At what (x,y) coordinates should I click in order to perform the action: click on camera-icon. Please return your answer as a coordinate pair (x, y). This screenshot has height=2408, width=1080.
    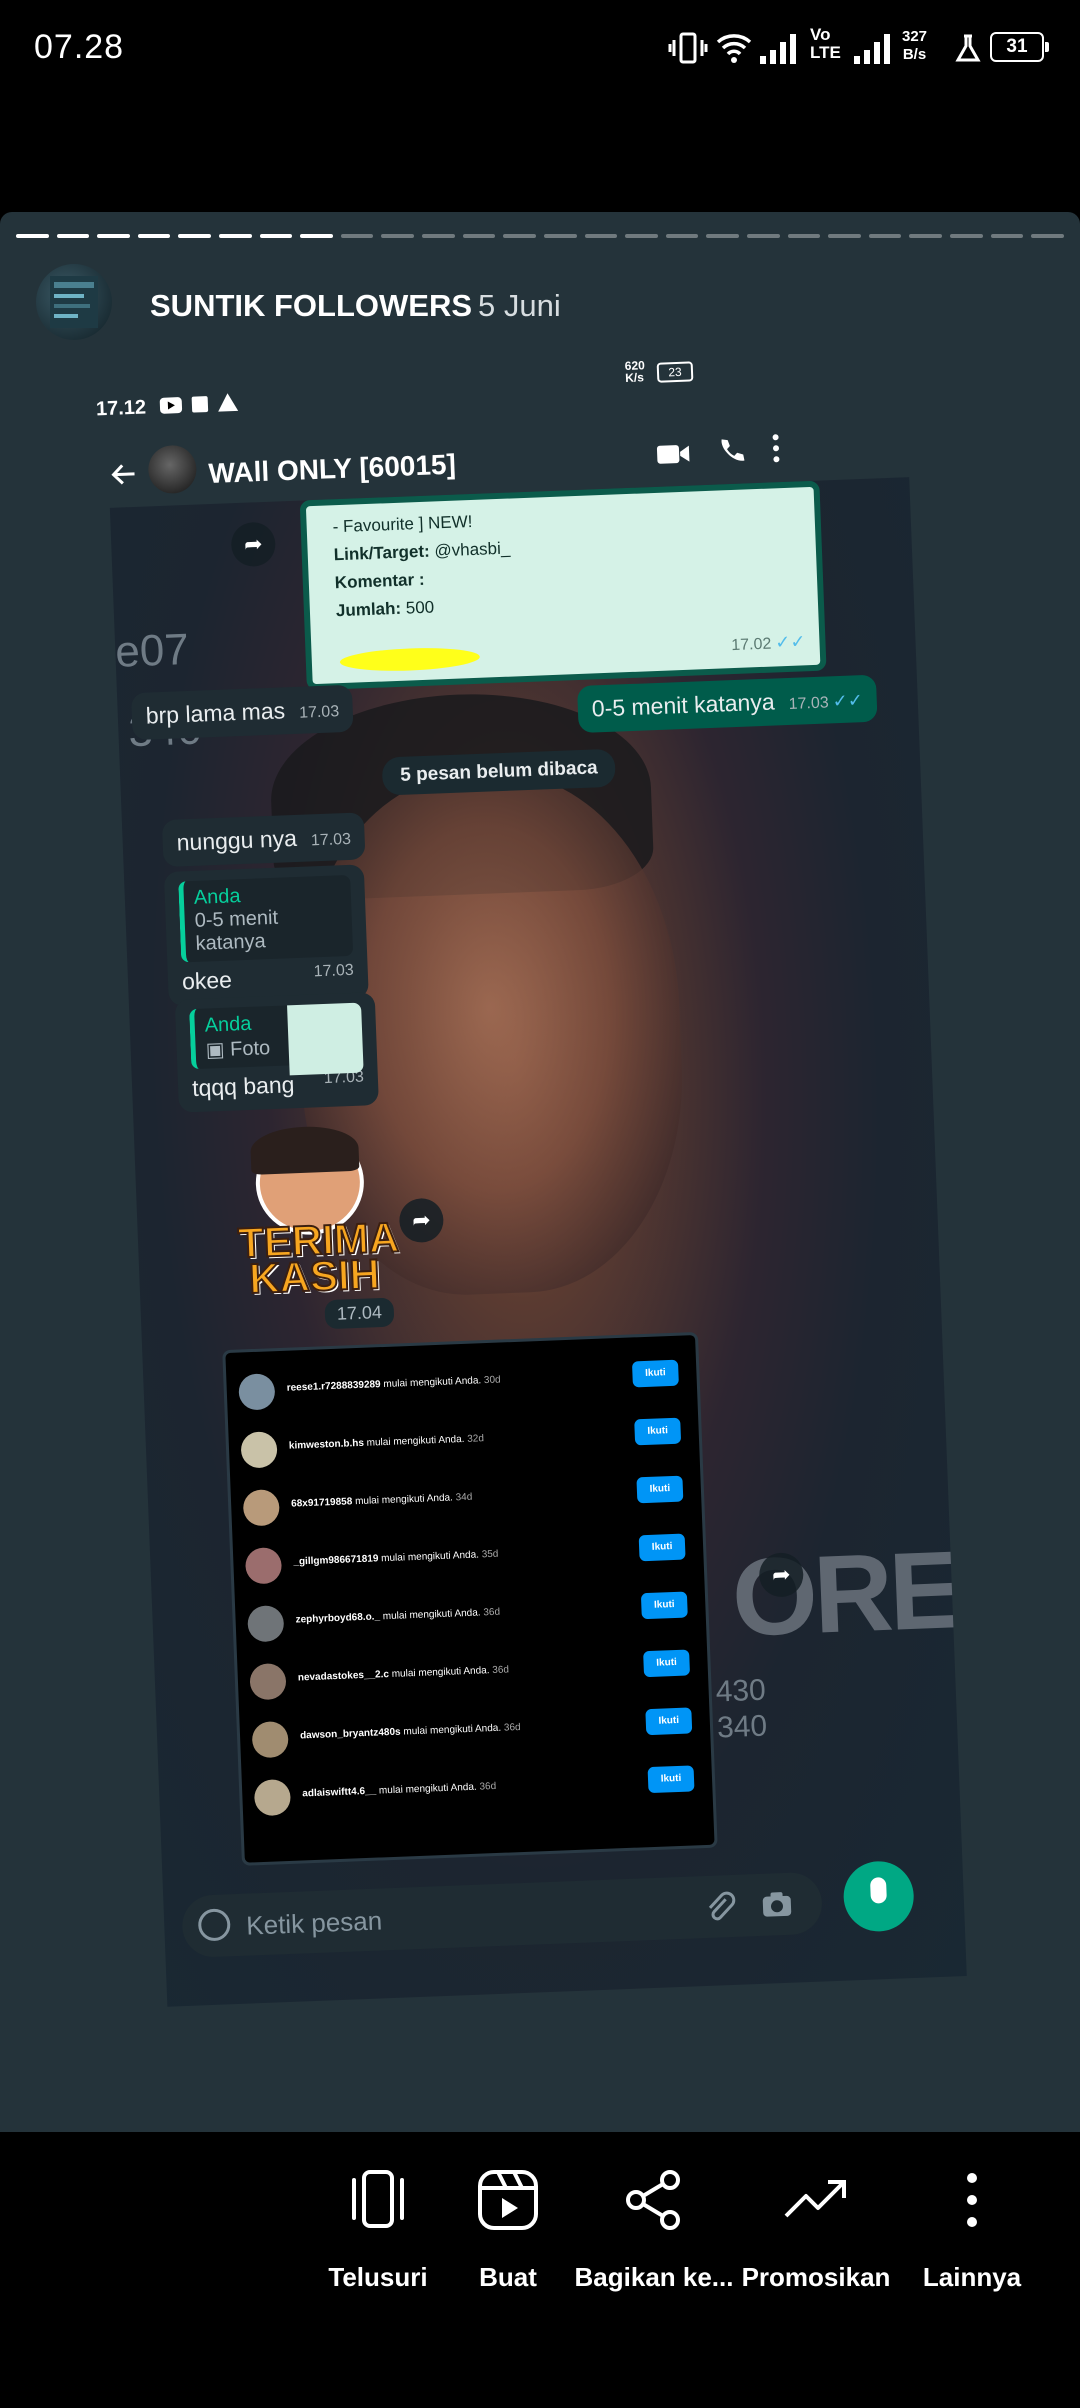
    Looking at the image, I should click on (776, 1904).